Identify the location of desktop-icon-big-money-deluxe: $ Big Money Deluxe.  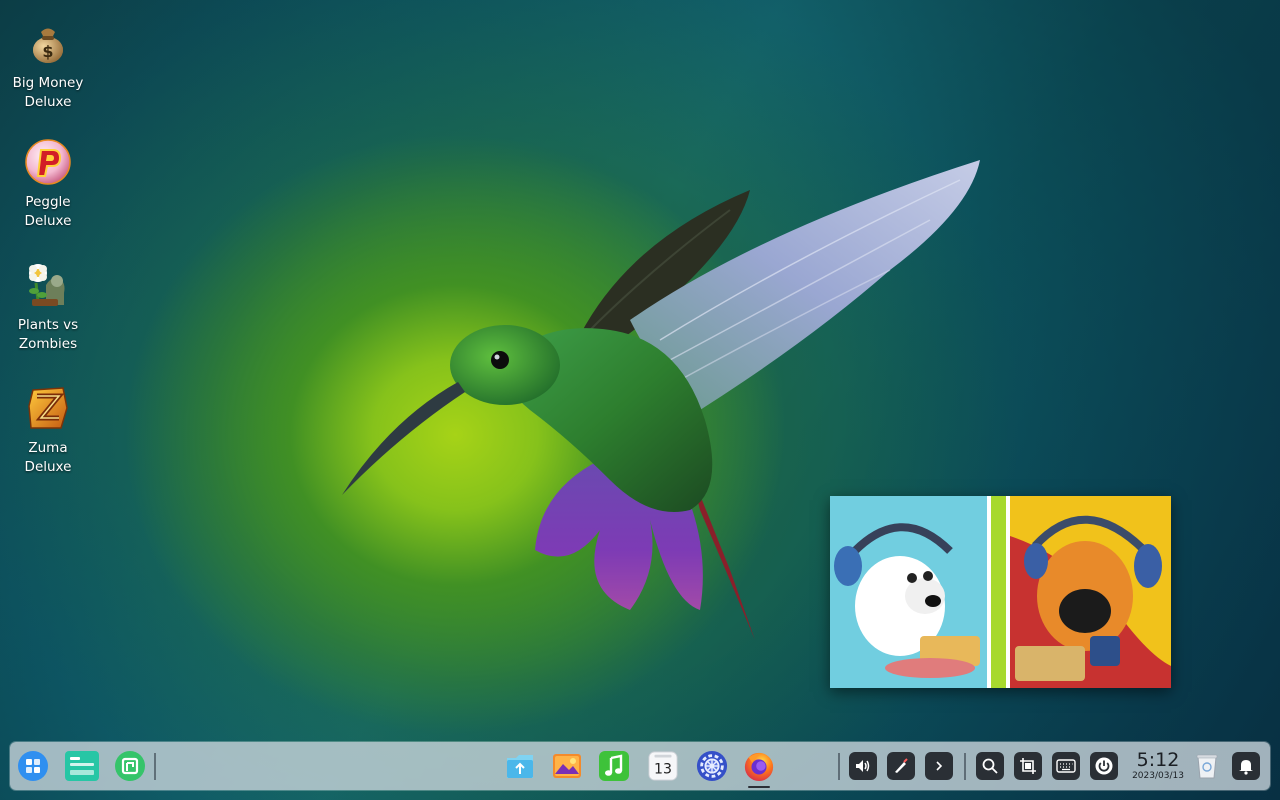
(48, 65).